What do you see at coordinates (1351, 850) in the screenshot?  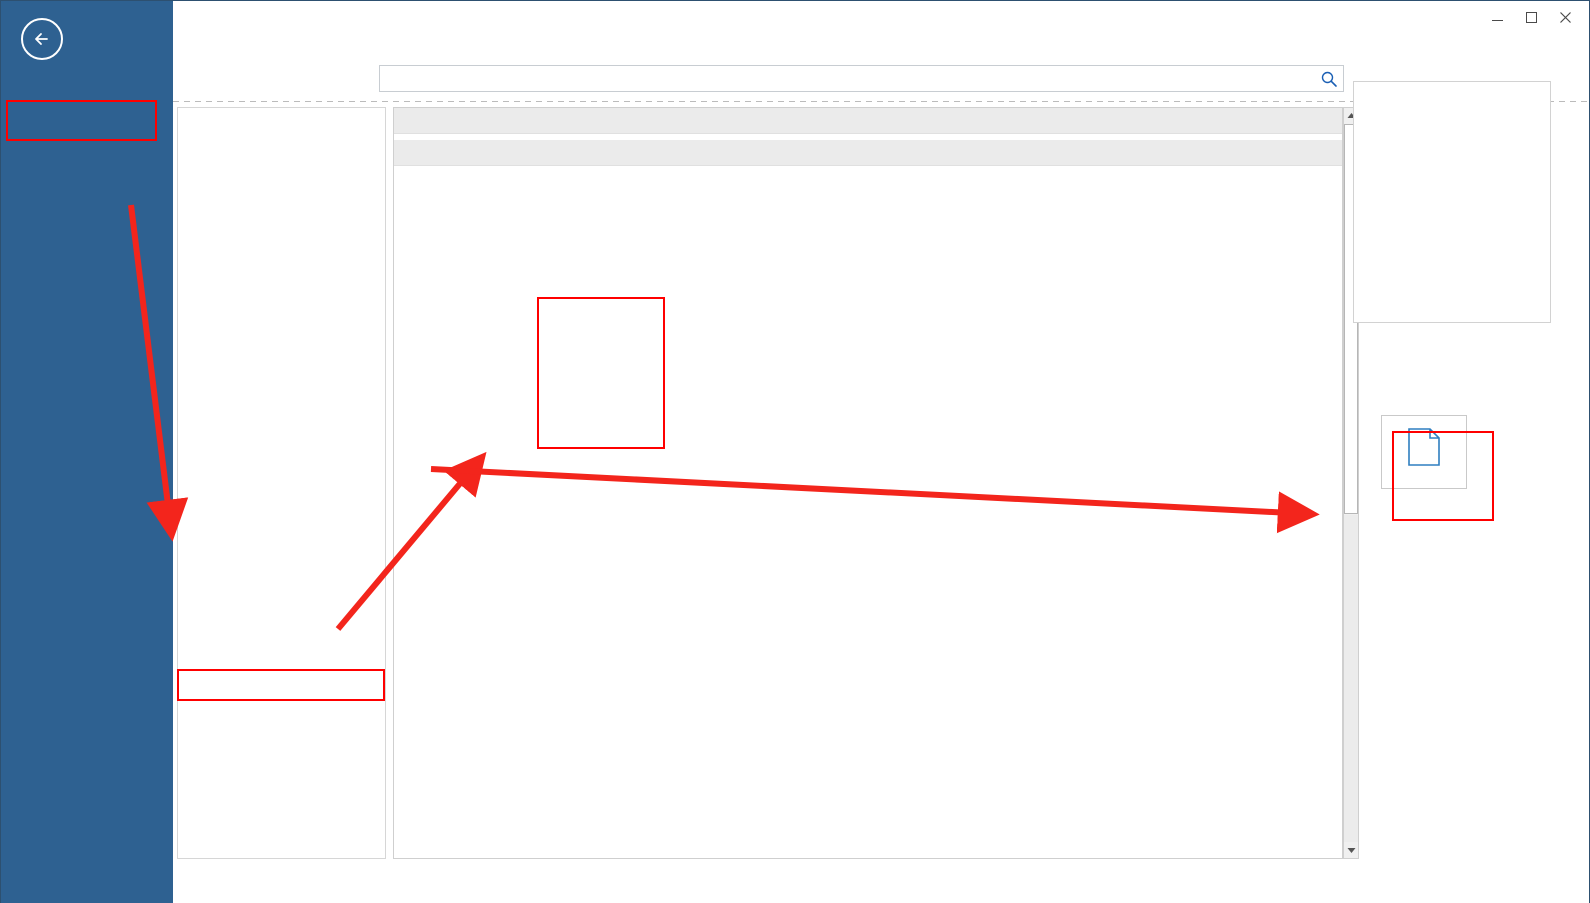 I see `scroll-down-arrow-icon` at bounding box center [1351, 850].